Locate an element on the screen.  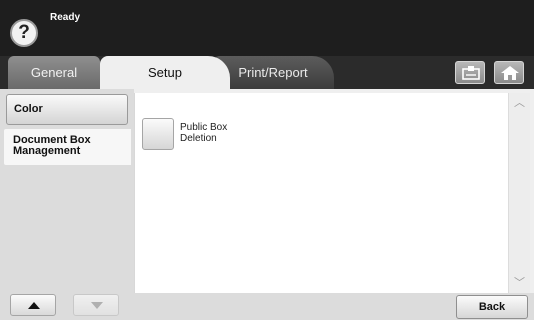
question-mark-icon: ? is located at coordinates (24, 32).